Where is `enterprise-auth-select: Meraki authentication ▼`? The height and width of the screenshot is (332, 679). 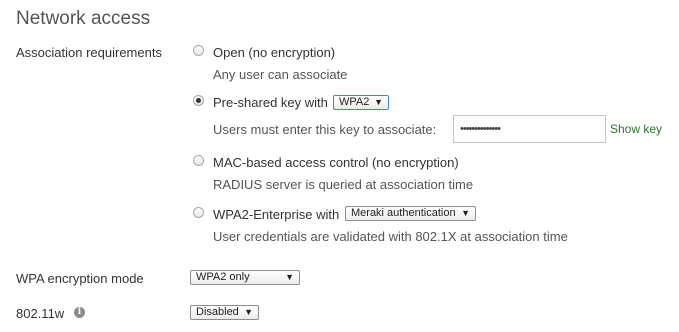 enterprise-auth-select: Meraki authentication ▼ is located at coordinates (410, 213).